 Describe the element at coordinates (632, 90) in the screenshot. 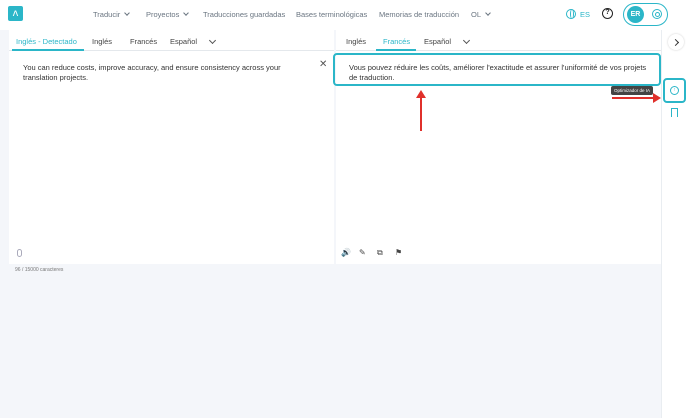

I see `tooltip: Optimizador de IA` at that location.